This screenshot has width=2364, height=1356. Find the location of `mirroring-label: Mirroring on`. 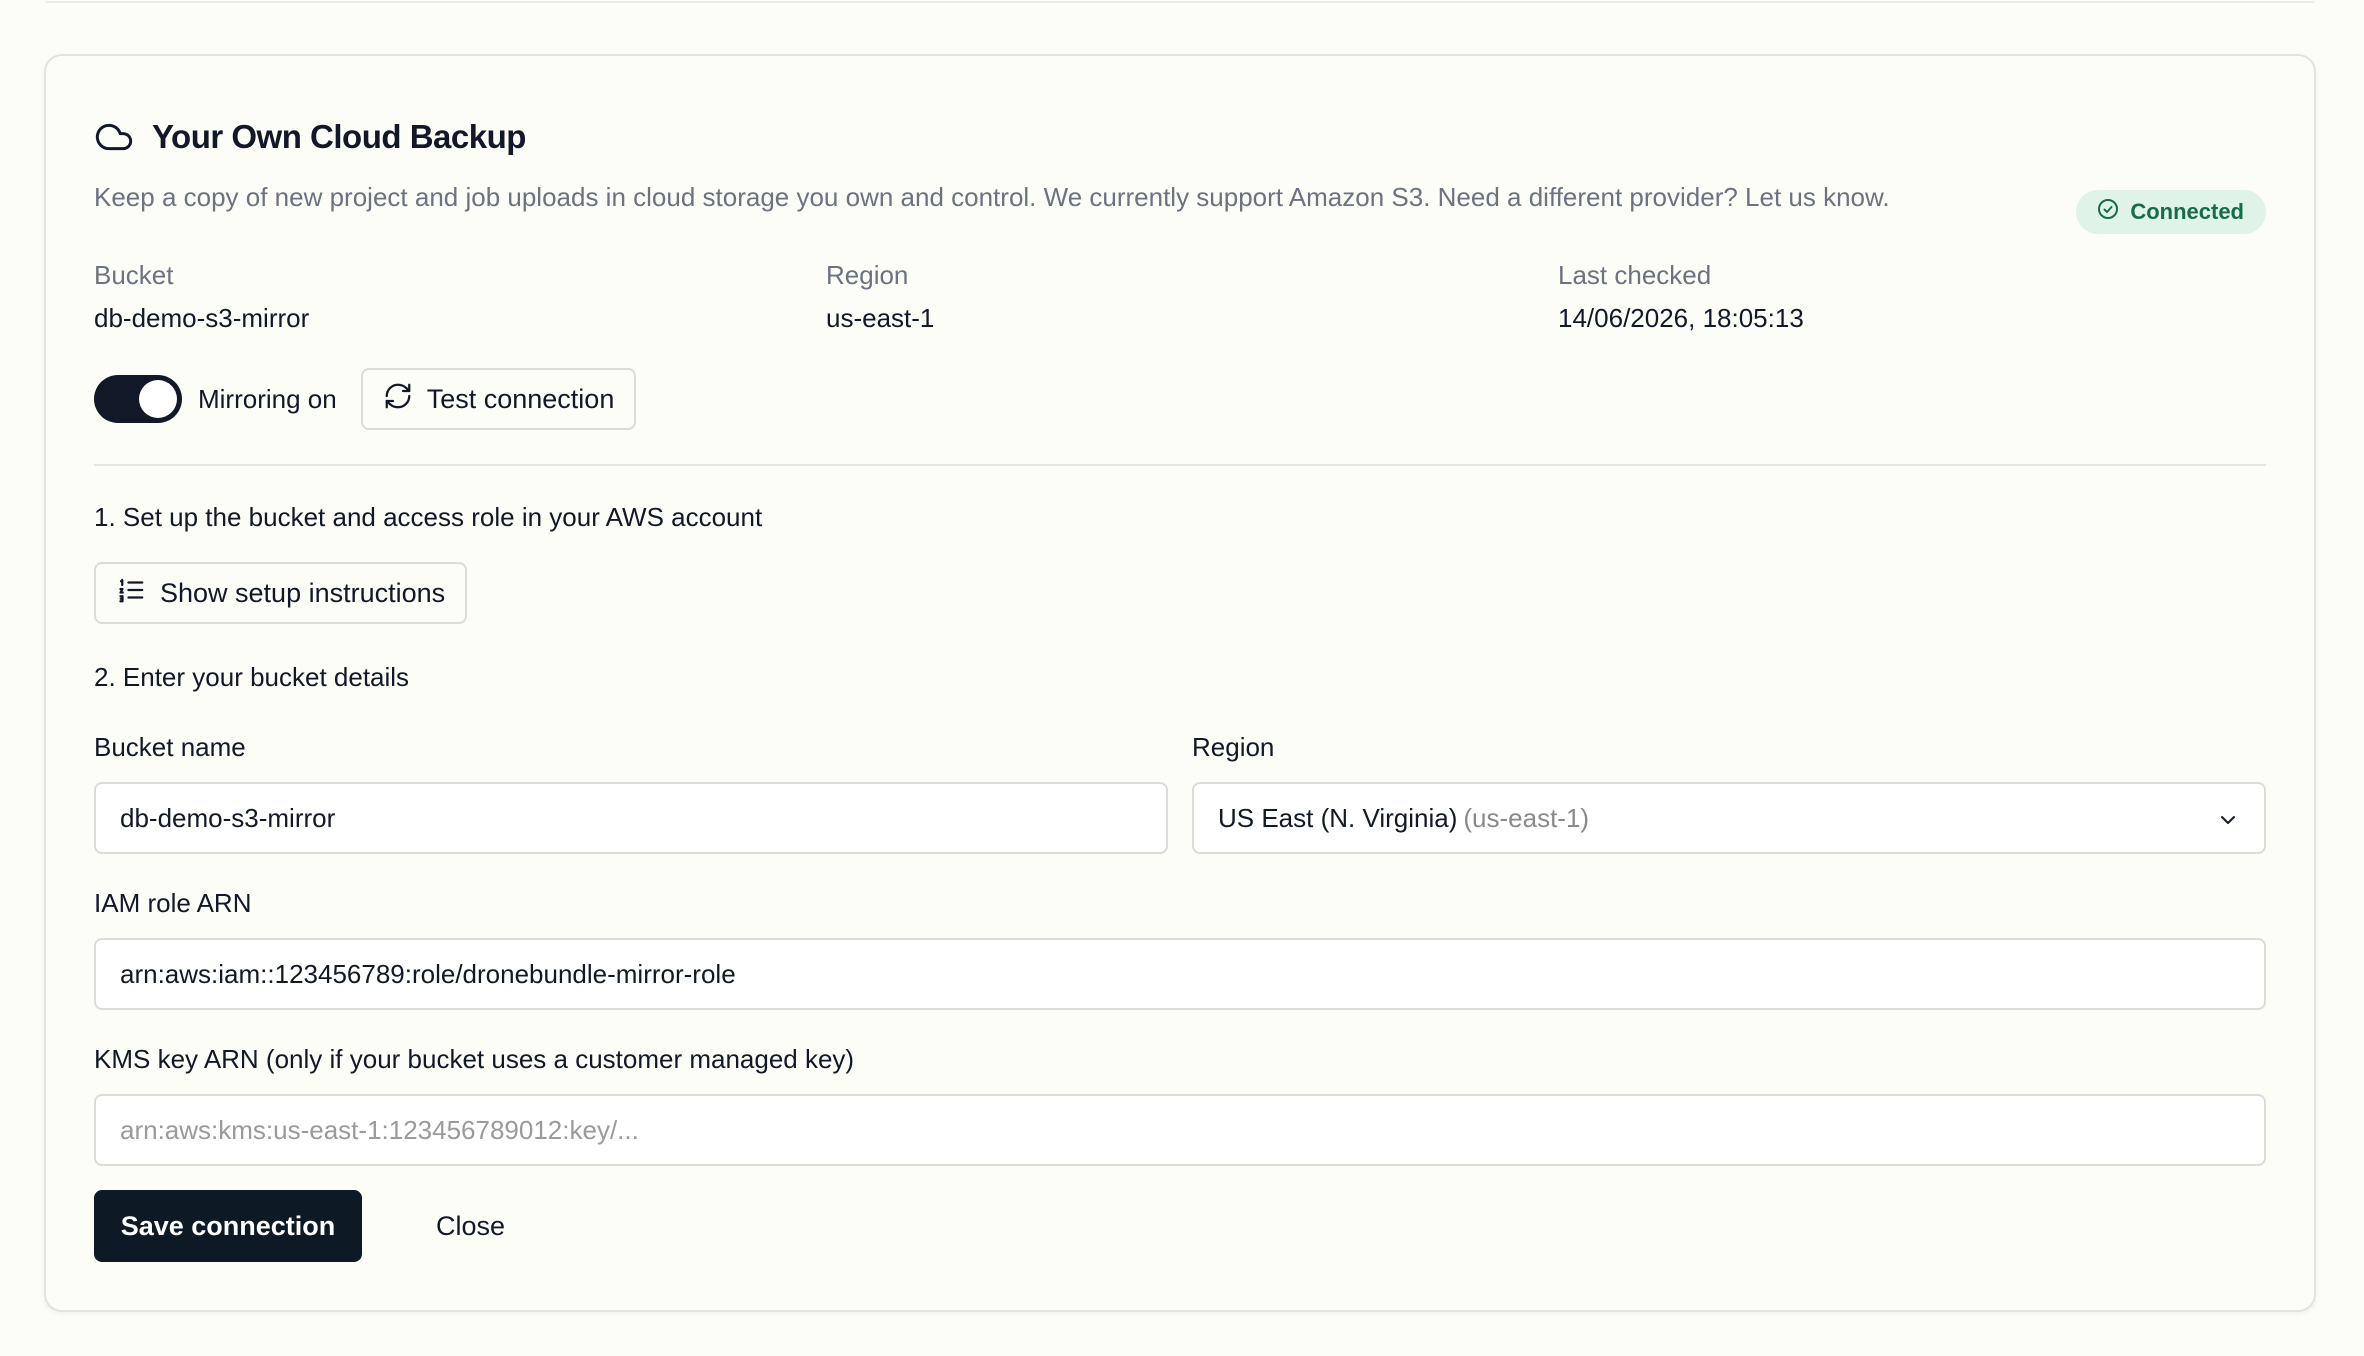

mirroring-label: Mirroring on is located at coordinates (267, 398).